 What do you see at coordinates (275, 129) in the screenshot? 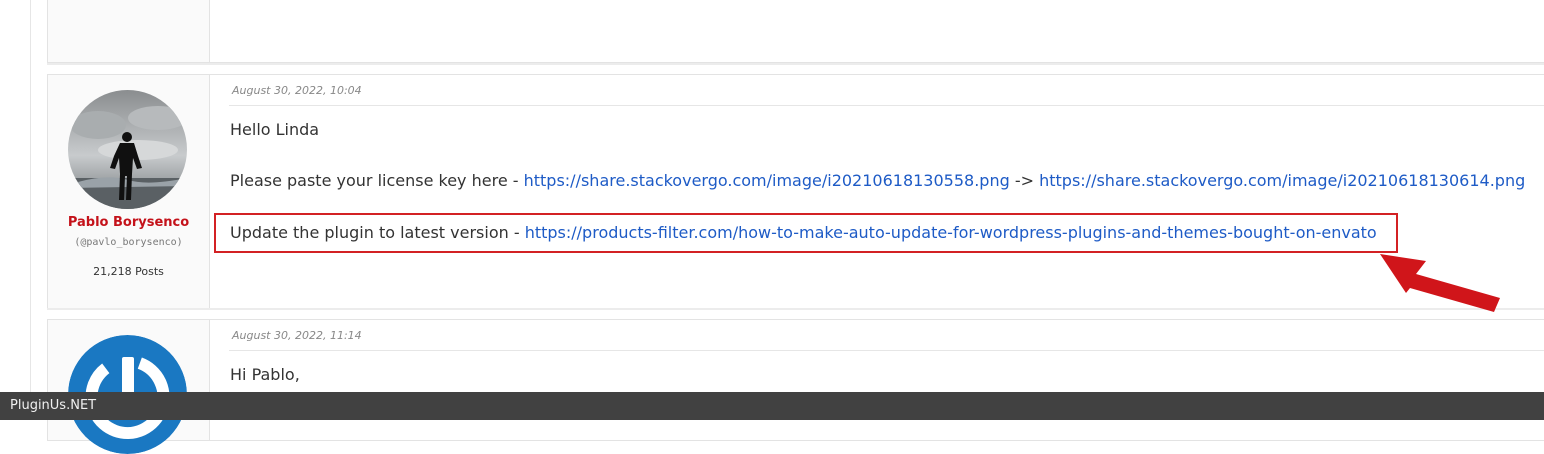
I see `post-greeting: Hello Linda` at bounding box center [275, 129].